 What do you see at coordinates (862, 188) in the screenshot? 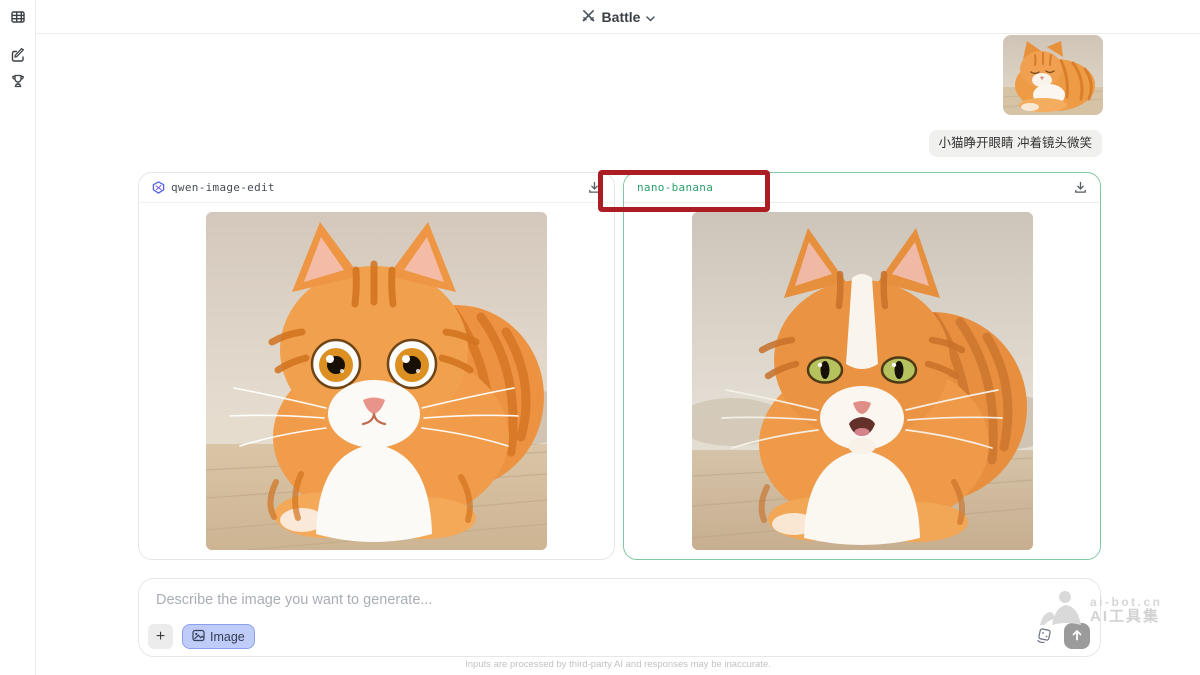
I see `panel-header: nano-banana` at bounding box center [862, 188].